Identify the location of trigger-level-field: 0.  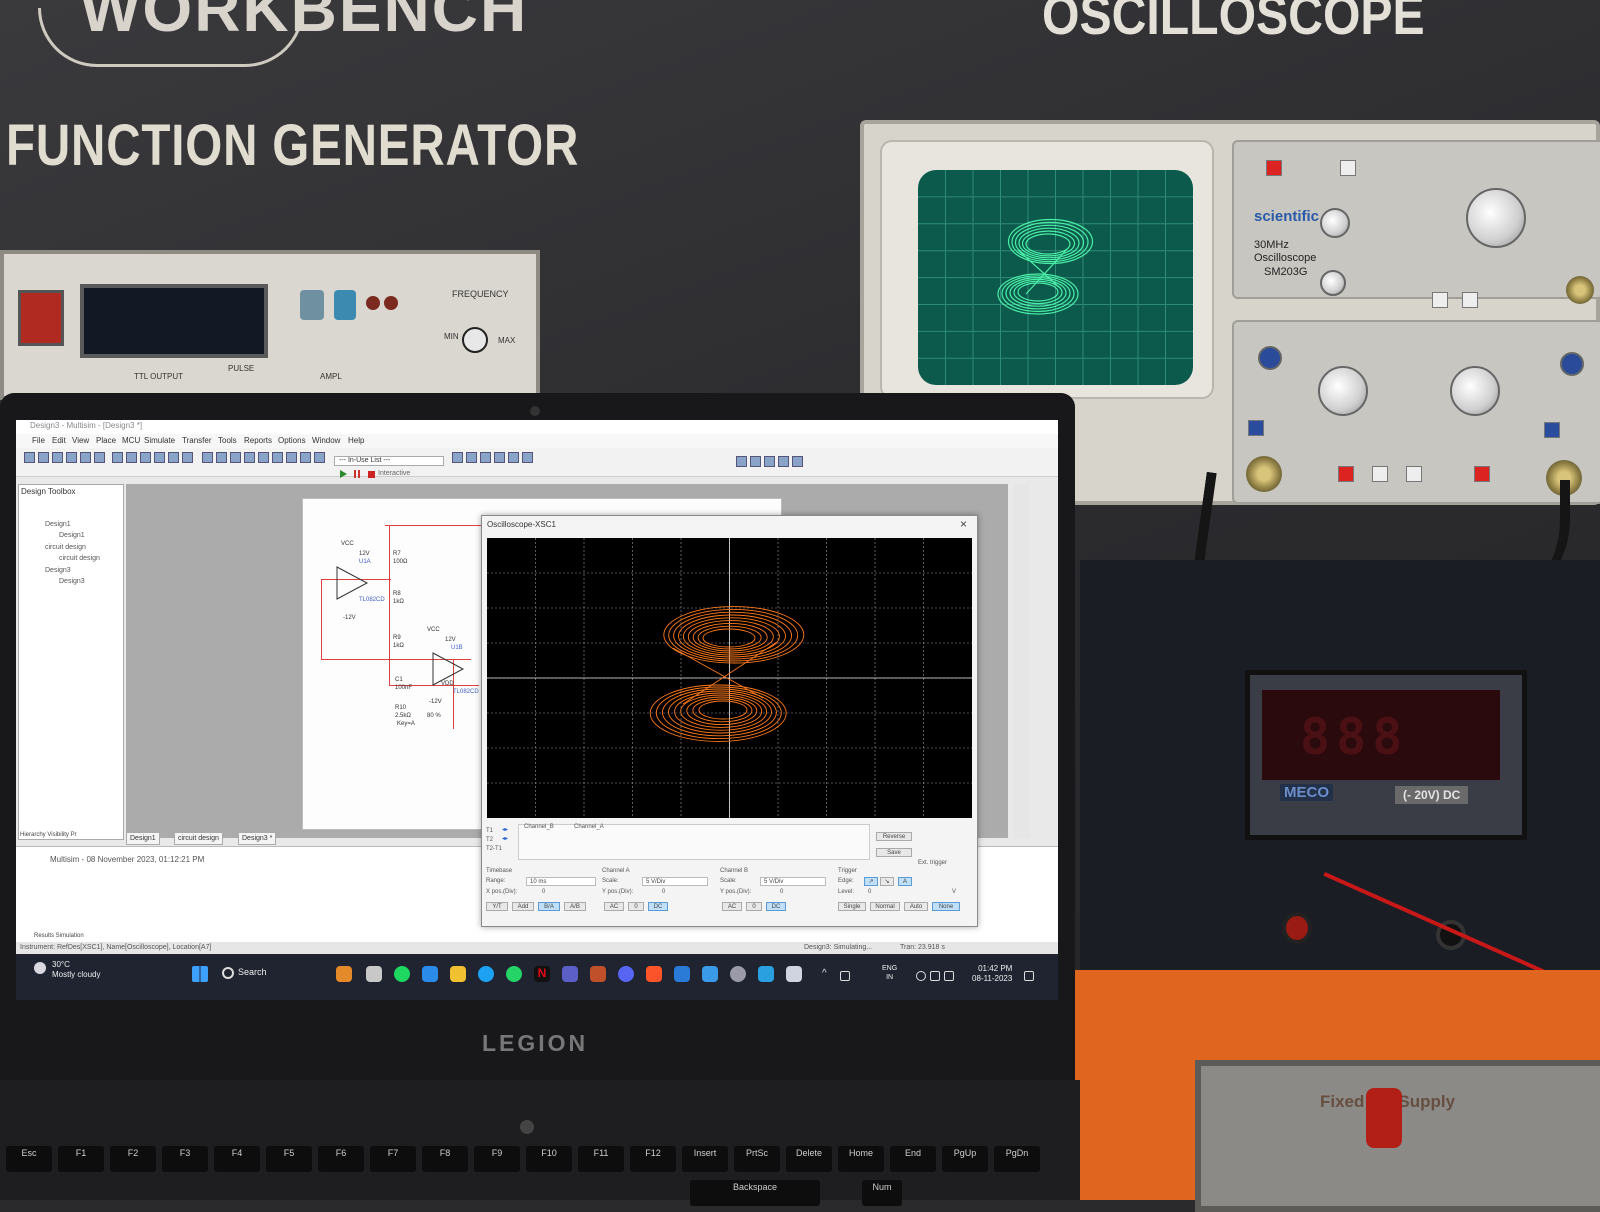
(869, 892).